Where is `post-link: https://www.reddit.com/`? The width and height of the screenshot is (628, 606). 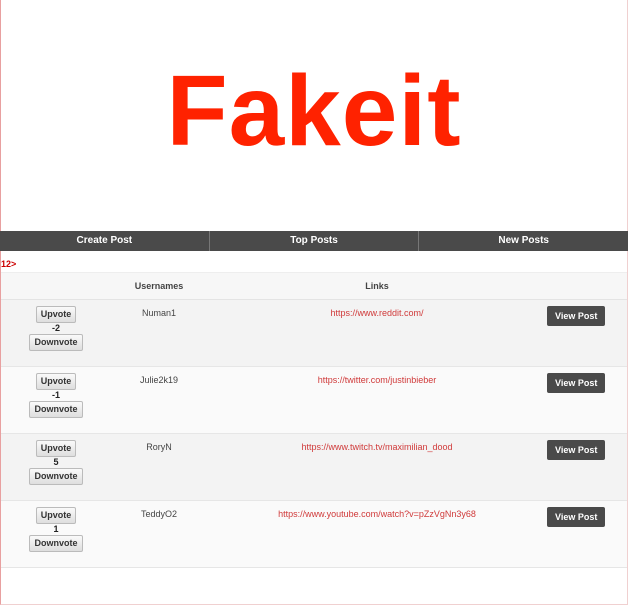 post-link: https://www.reddit.com/ is located at coordinates (377, 333).